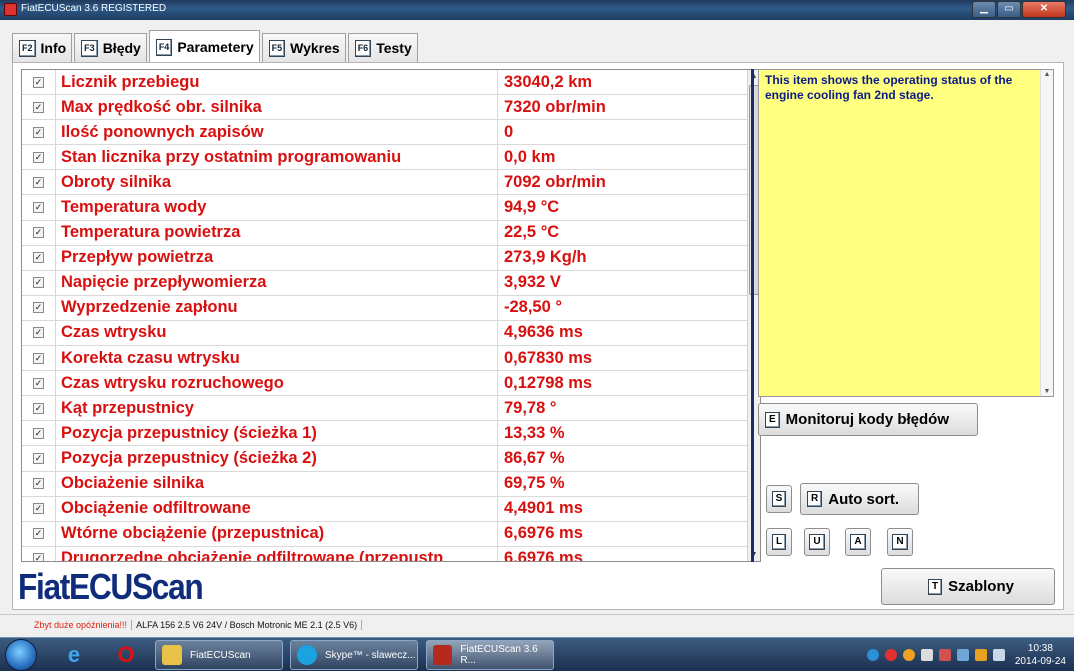  I want to click on parameter-row: ✓ Pozycja przepustnicy (ścieżka 2) 86,67 %, so click(385, 459).